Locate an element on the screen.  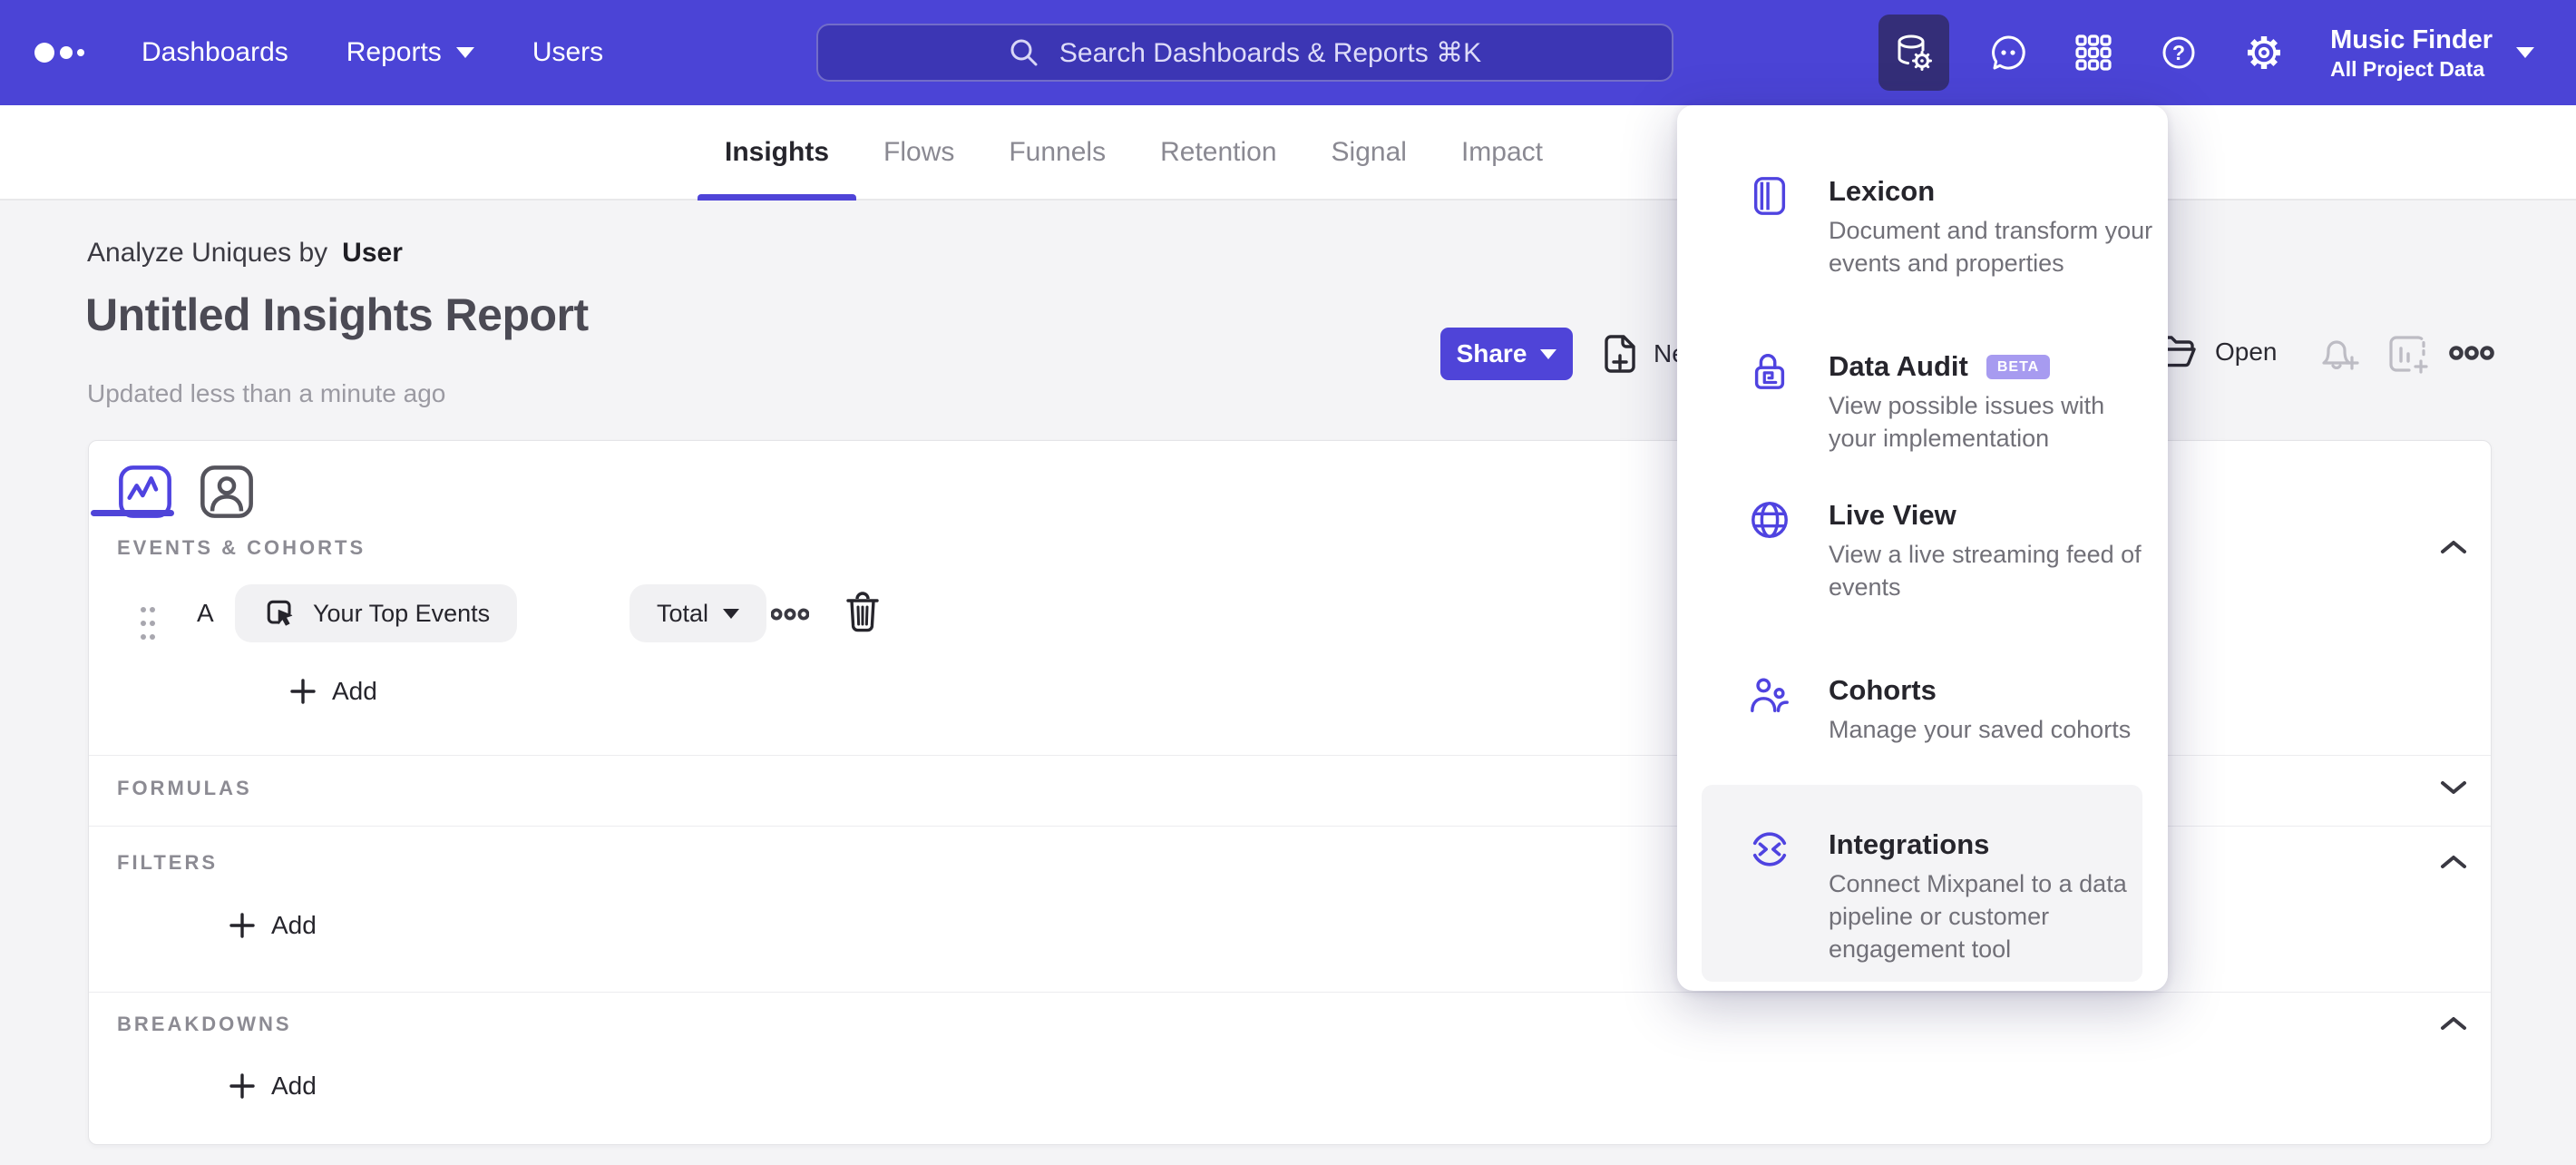
search-input: Search Dashboards & Reports ⌘K is located at coordinates (1244, 53).